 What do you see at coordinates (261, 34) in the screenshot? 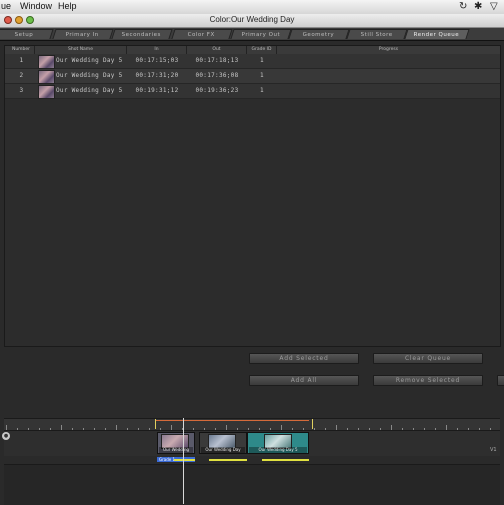
I see `tab-primary-out: Primary Out` at bounding box center [261, 34].